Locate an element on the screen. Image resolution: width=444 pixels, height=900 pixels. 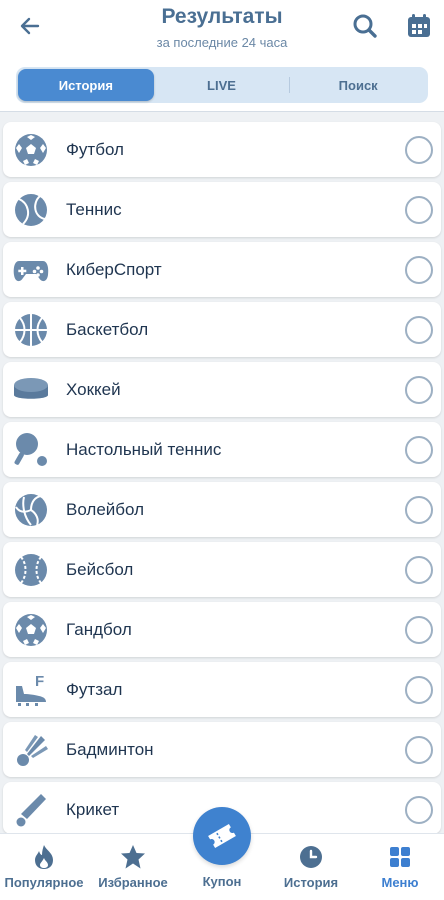
search-button is located at coordinates (365, 26).